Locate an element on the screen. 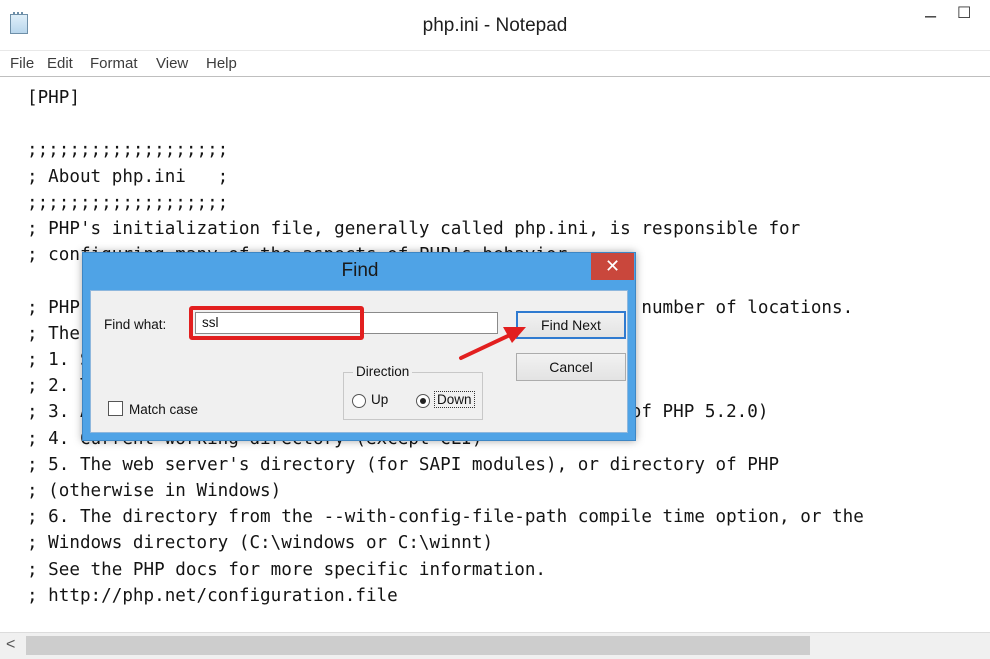 This screenshot has height=659, width=990. annotation-arrow-icon is located at coordinates (492, 343).